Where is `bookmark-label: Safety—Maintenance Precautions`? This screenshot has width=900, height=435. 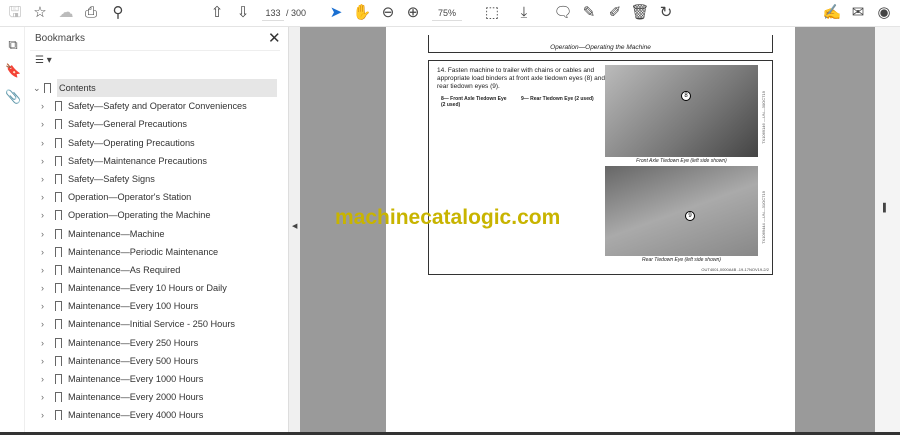 bookmark-label: Safety—Maintenance Precautions is located at coordinates (137, 160).